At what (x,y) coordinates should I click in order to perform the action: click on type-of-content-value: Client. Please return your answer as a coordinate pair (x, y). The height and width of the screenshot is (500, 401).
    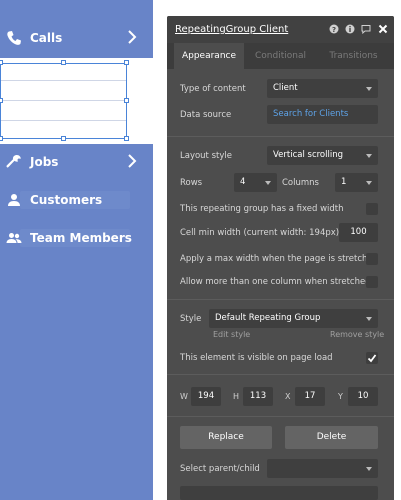
    Looking at the image, I should click on (285, 88).